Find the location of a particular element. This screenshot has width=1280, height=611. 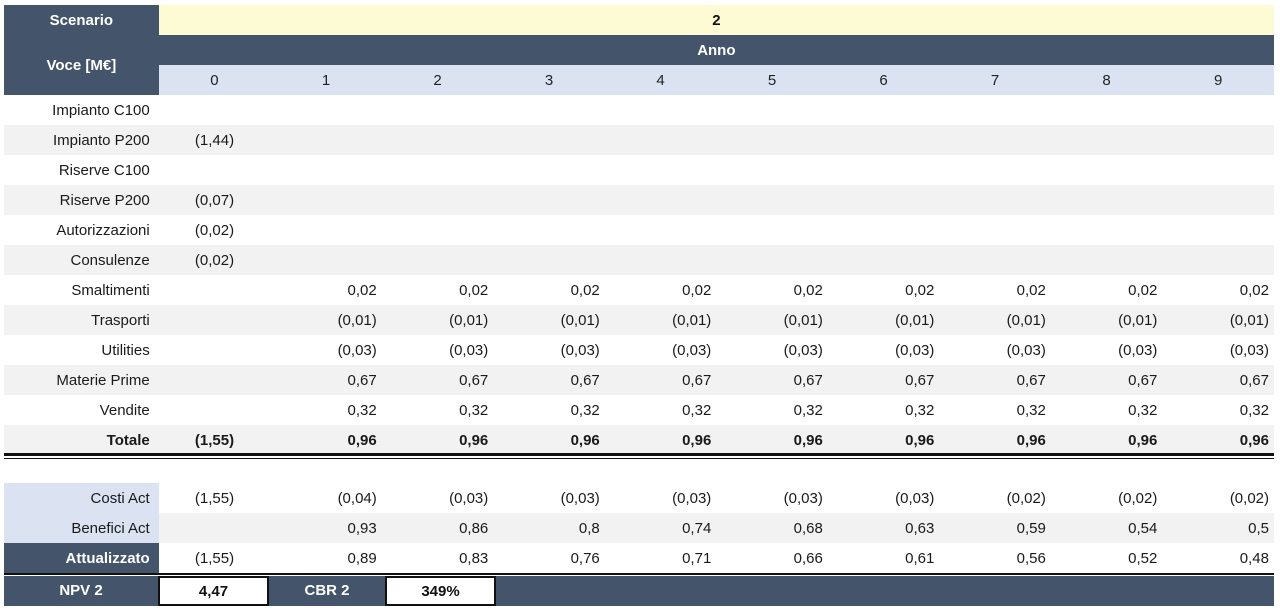

actualized-value-cell: 0,5 is located at coordinates (1218, 528).